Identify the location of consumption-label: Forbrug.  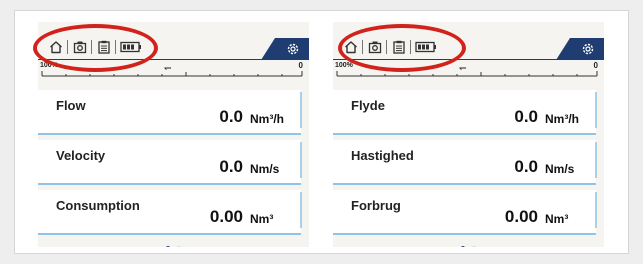
(376, 205).